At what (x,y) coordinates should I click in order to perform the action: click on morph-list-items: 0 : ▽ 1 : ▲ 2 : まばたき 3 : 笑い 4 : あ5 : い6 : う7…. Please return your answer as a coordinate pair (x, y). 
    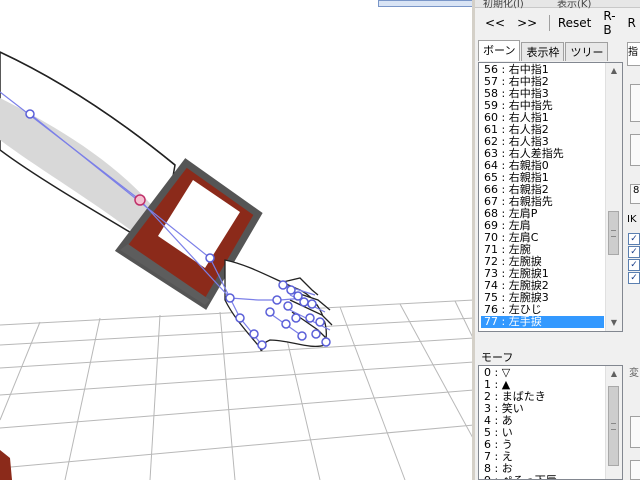
    Looking at the image, I should click on (542, 423).